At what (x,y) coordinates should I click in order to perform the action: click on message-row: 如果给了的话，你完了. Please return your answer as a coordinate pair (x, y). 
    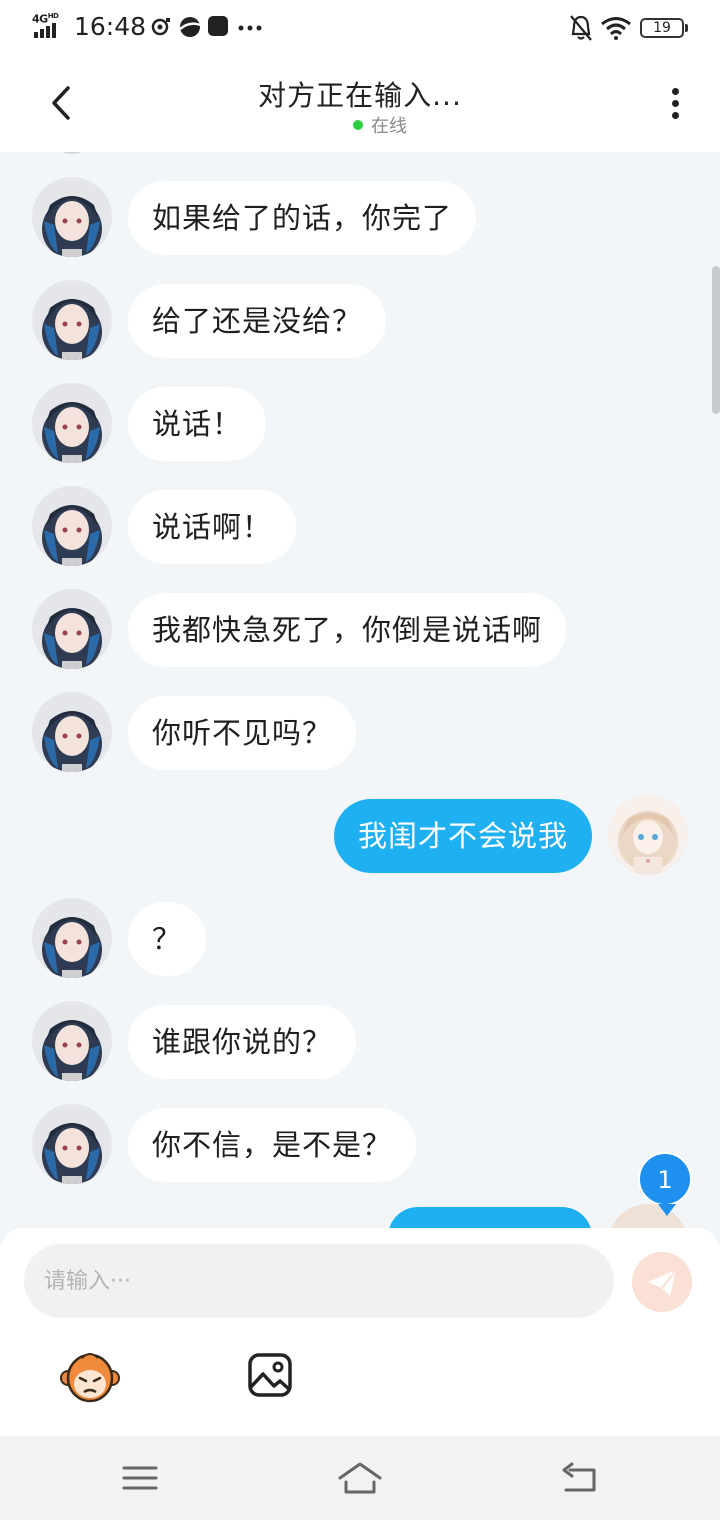
    Looking at the image, I should click on (360, 217).